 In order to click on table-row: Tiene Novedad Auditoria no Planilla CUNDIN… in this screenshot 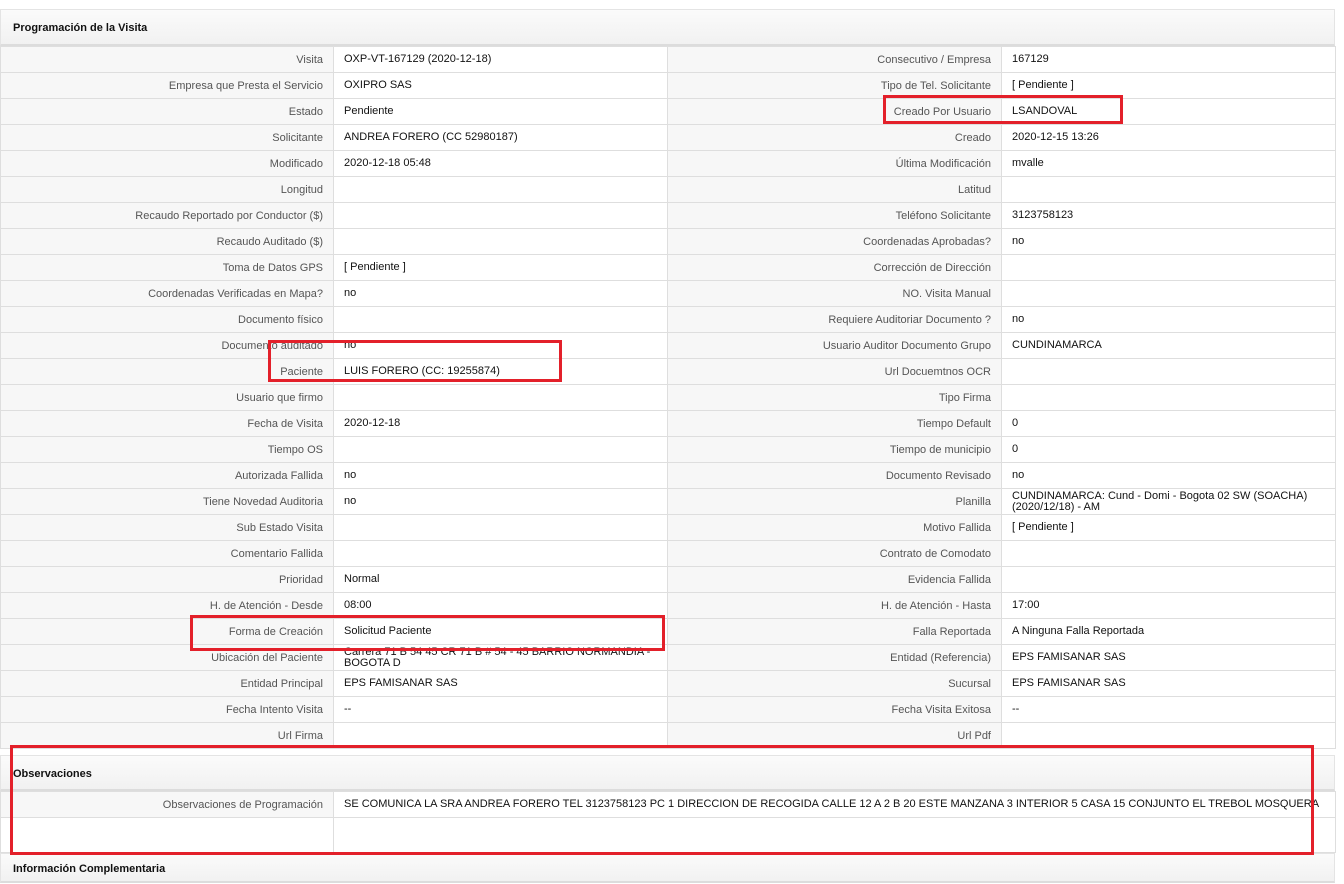, I will do `click(668, 501)`.